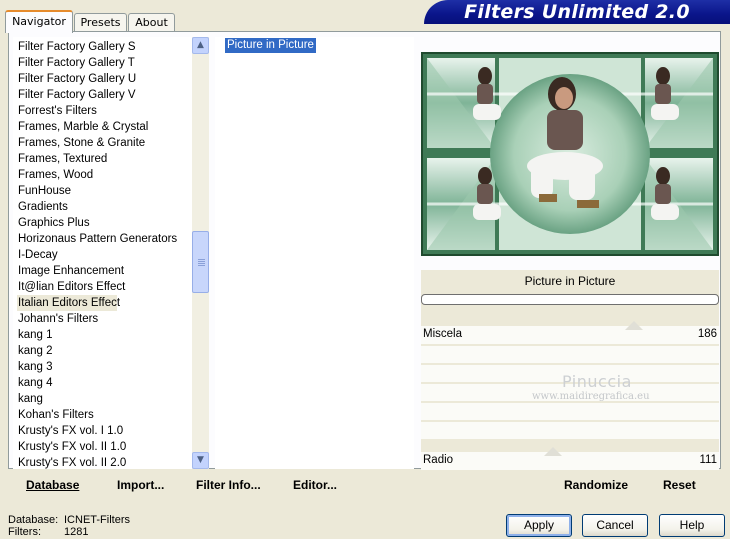  Describe the element at coordinates (97, 520) in the screenshot. I see `status-database-value: ICNET-Filters` at that location.